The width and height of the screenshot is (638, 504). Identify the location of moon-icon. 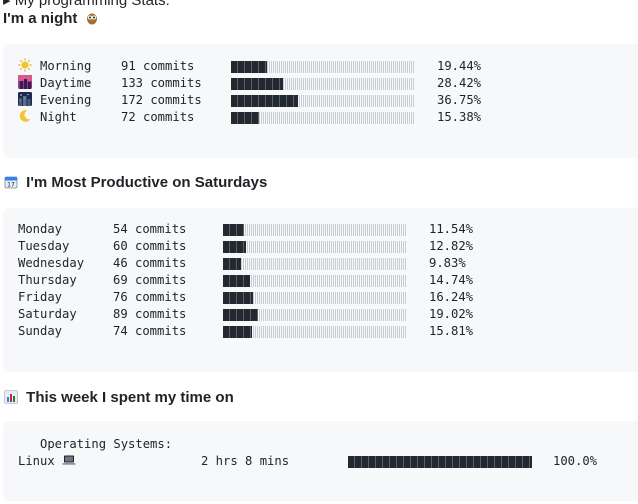
(25, 117).